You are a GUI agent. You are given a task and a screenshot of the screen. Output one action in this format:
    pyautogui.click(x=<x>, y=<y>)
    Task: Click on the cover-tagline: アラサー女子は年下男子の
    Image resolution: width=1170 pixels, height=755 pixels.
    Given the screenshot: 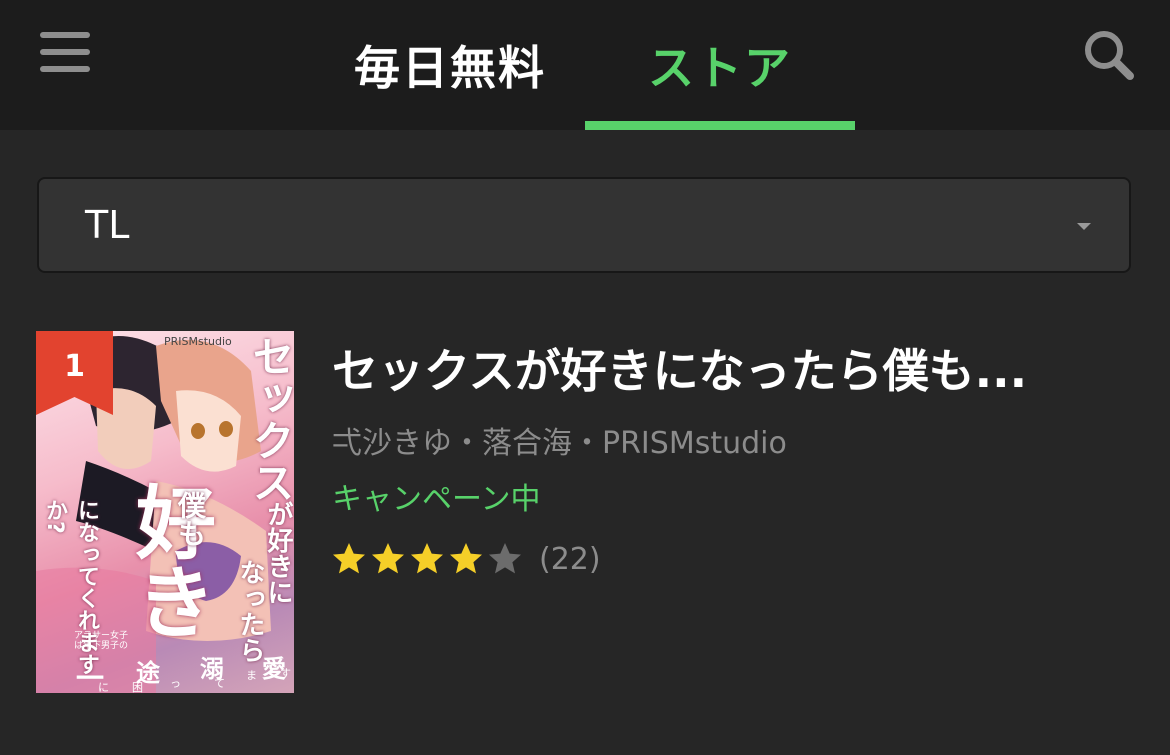 What is the action you would take?
    pyautogui.click(x=101, y=641)
    